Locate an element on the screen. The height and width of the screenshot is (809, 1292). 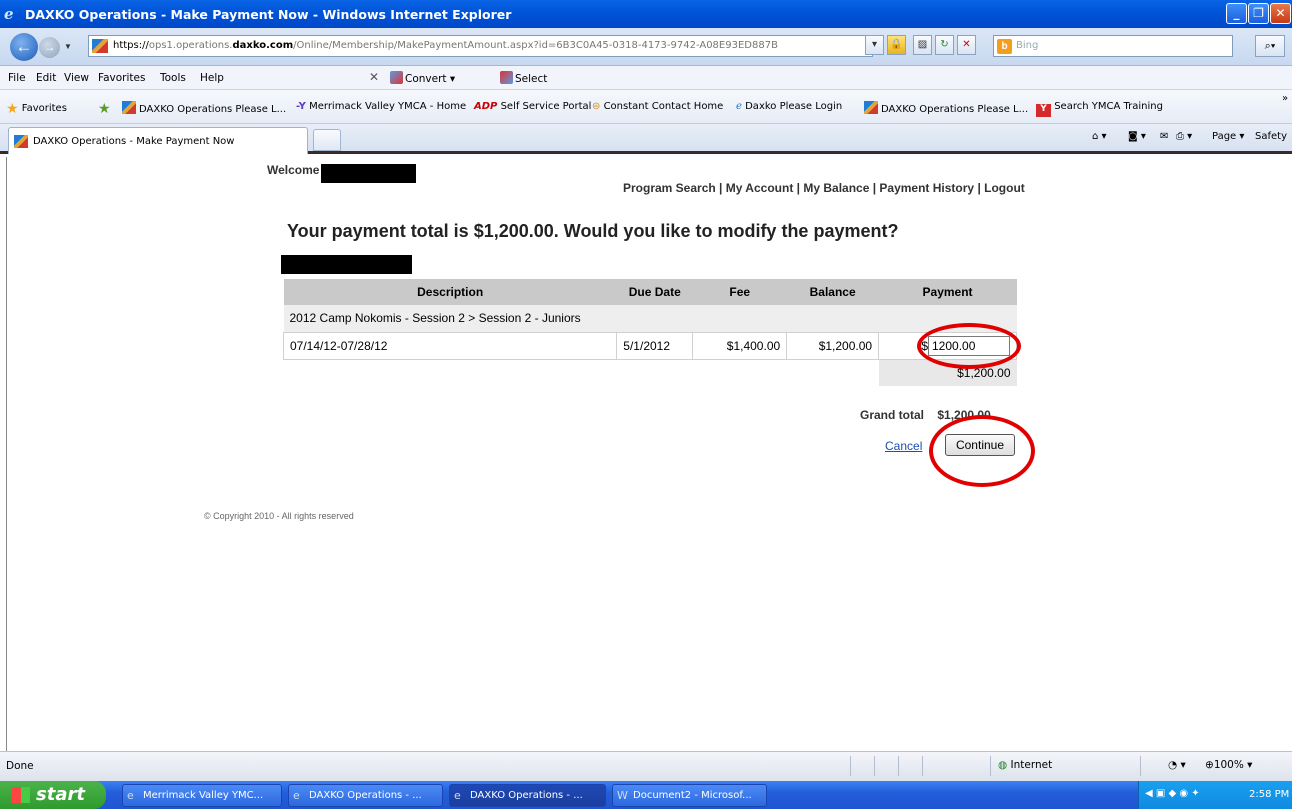
minimize-button: _ is located at coordinates (1236, 13).